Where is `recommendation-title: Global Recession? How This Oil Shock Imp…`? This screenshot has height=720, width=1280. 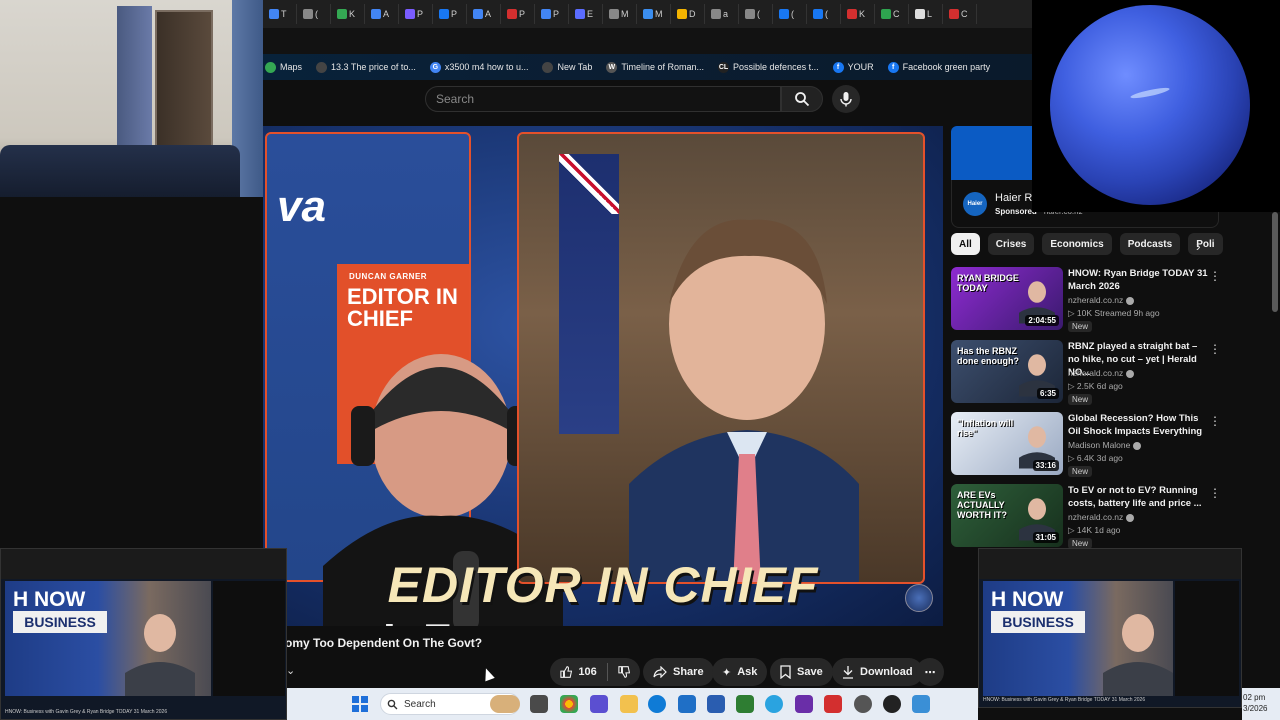 recommendation-title: Global Recession? How This Oil Shock Imp… is located at coordinates (1138, 425).